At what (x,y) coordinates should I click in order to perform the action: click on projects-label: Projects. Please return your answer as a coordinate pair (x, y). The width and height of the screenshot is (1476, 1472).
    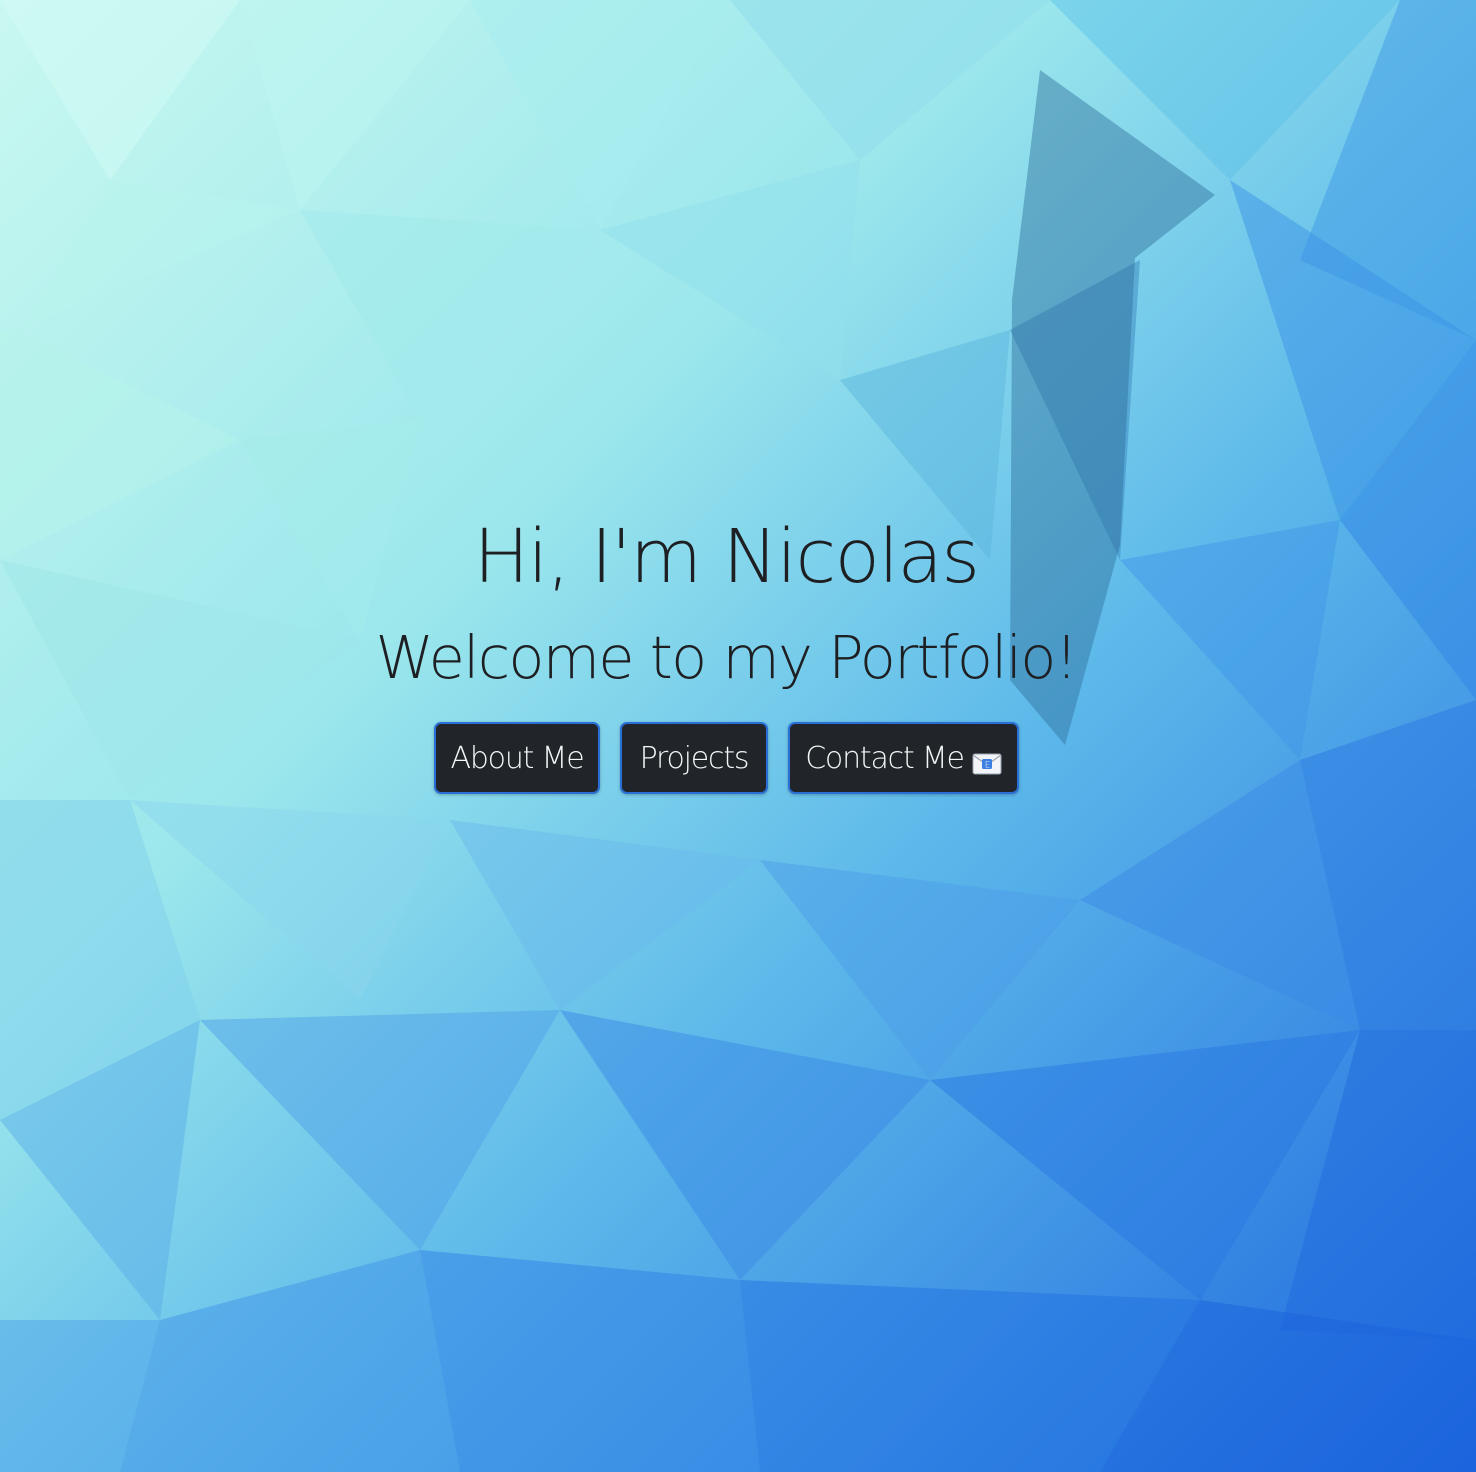
    Looking at the image, I should click on (694, 758).